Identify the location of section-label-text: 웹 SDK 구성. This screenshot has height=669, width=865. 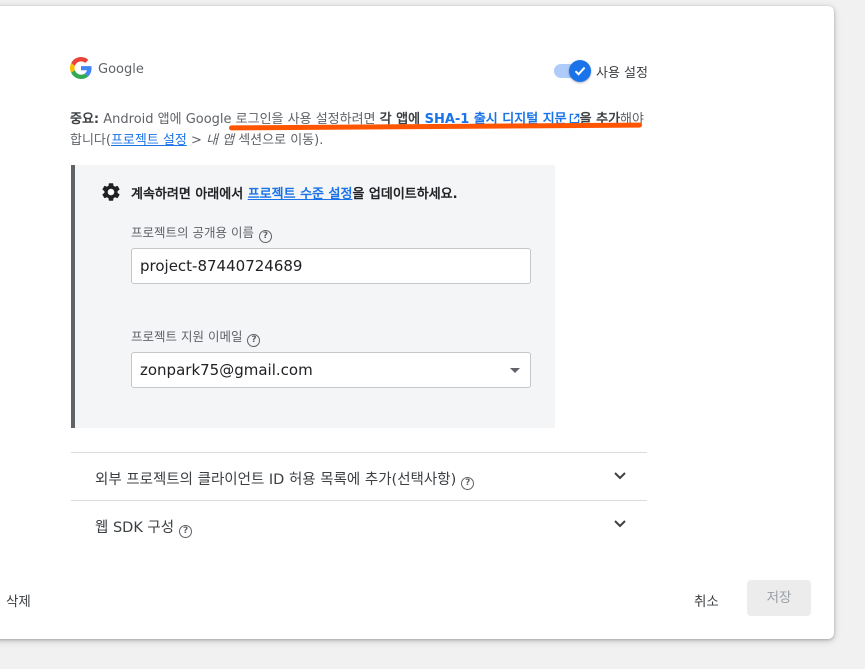
(135, 528).